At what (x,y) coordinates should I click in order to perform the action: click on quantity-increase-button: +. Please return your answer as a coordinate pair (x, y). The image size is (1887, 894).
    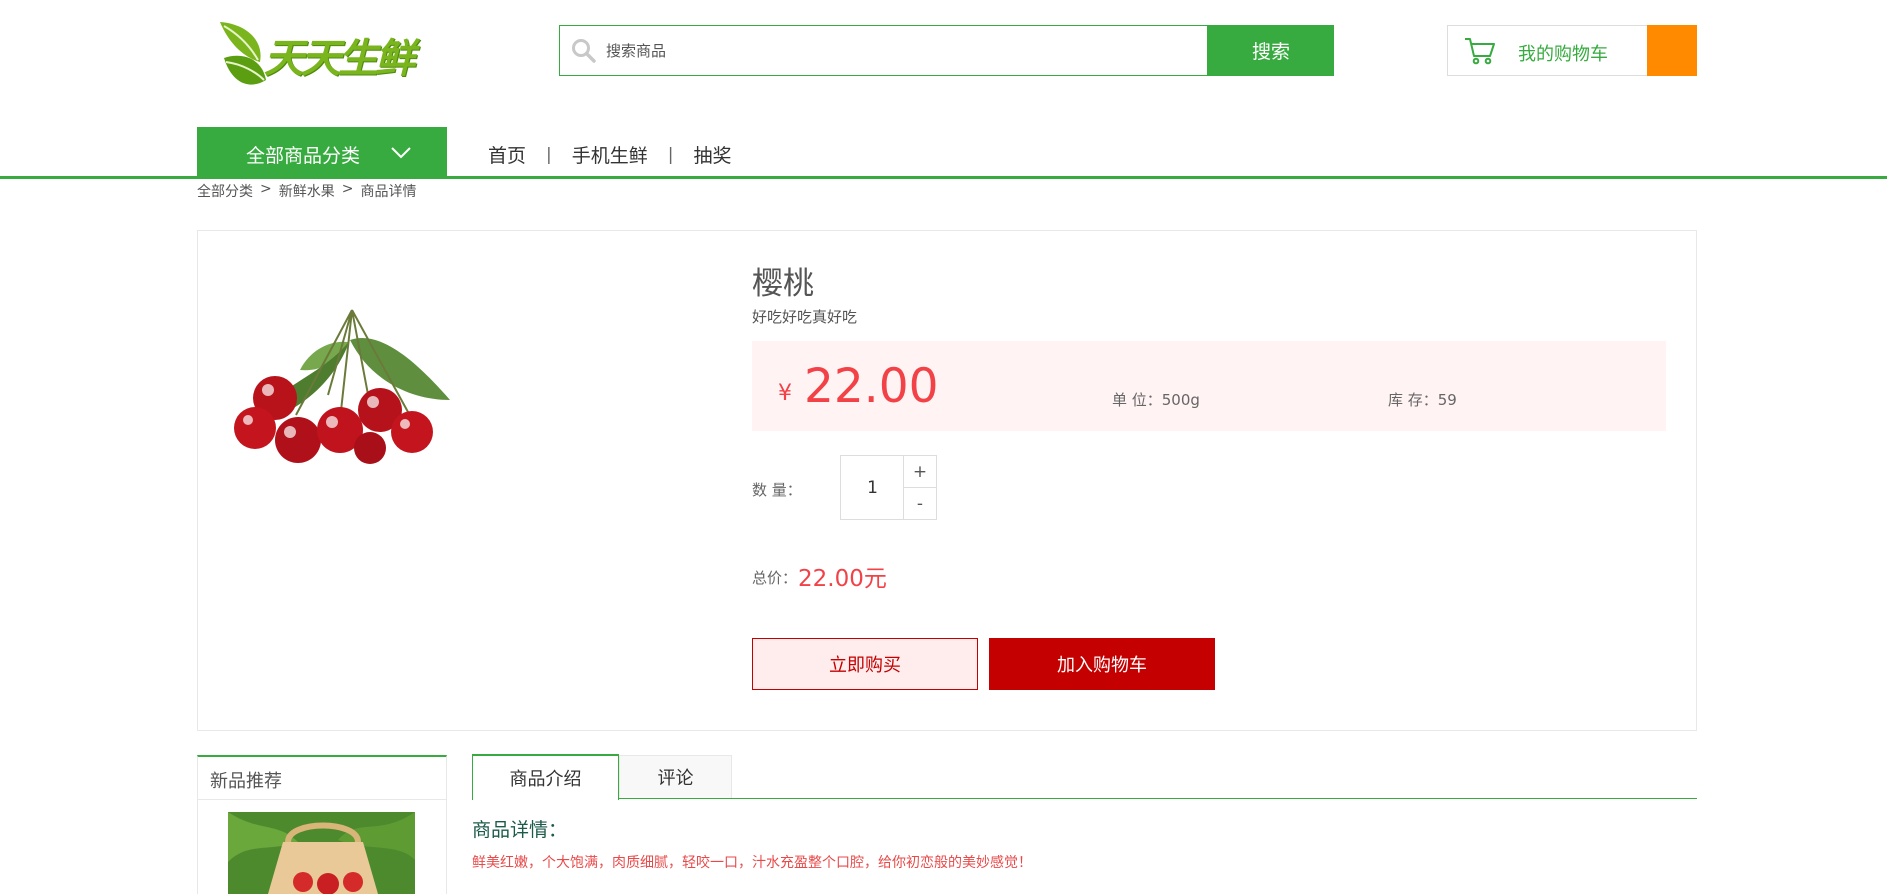
    Looking at the image, I should click on (920, 471).